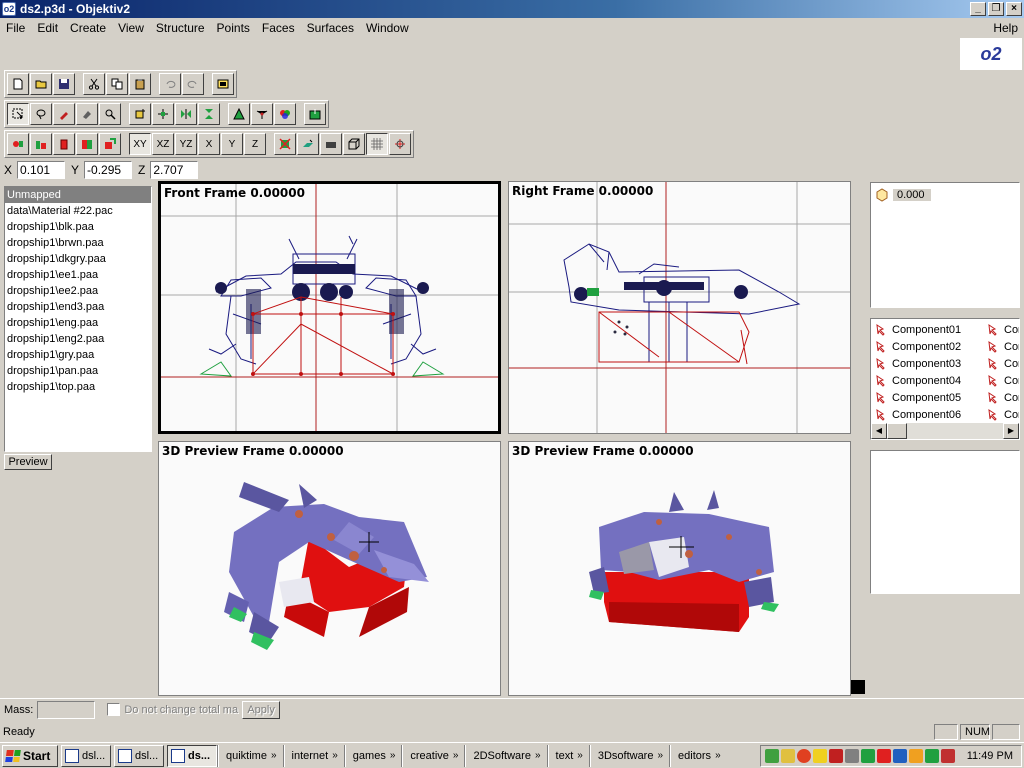  I want to click on menu-structure: Structure, so click(180, 28).